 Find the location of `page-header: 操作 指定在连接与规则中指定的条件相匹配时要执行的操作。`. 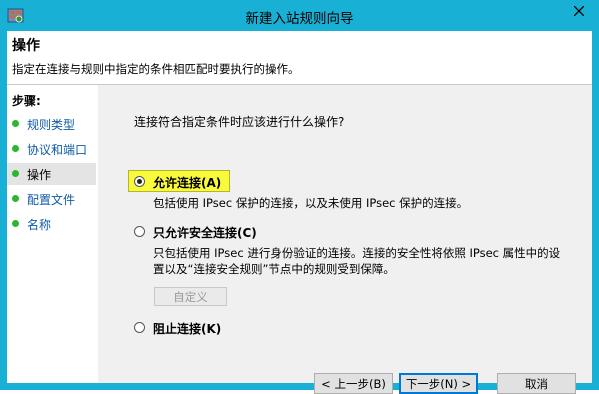

page-header: 操作 指定在连接与规则中指定的条件相匹配时要执行的操作。 is located at coordinates (299, 58).